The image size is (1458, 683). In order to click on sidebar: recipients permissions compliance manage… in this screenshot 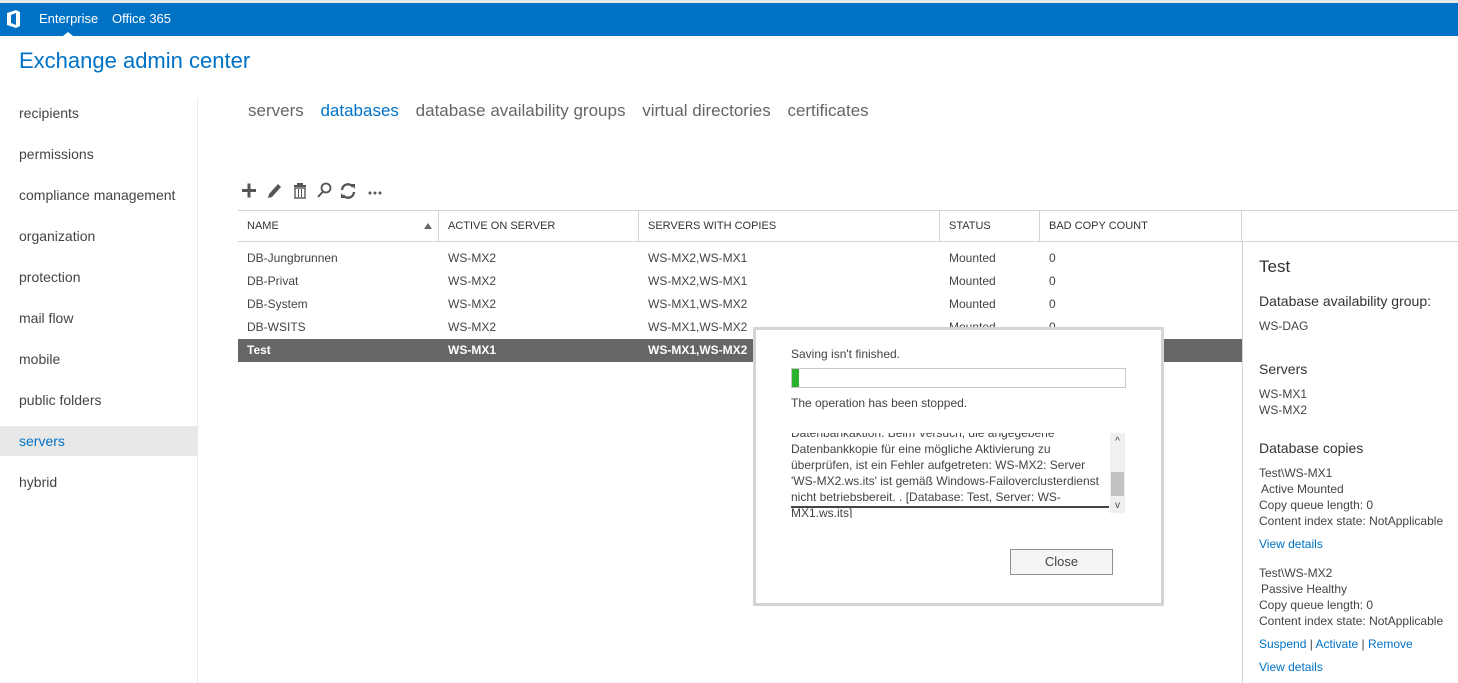, I will do `click(99, 390)`.